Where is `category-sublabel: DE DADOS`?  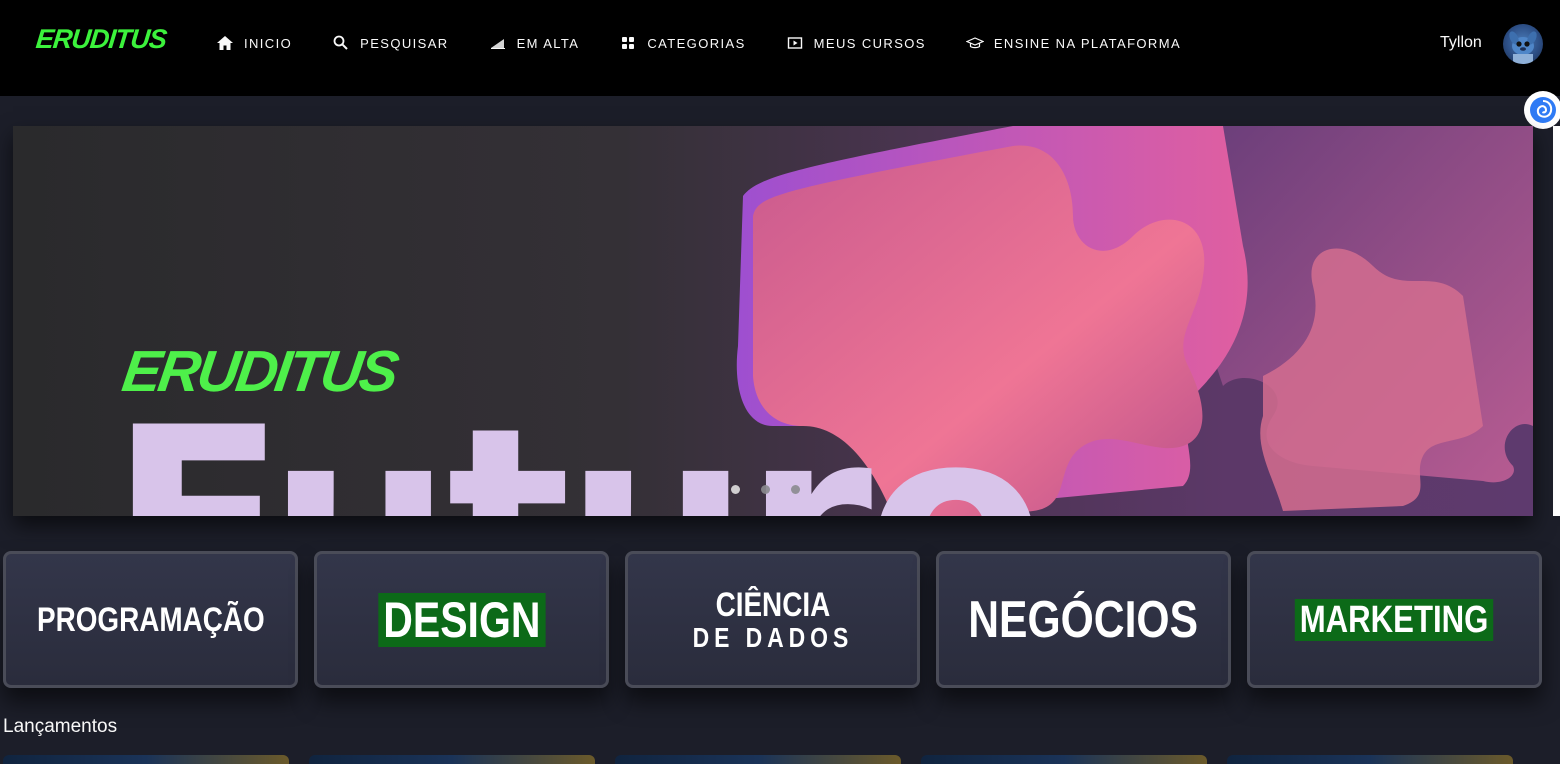
category-sublabel: DE DADOS is located at coordinates (772, 637).